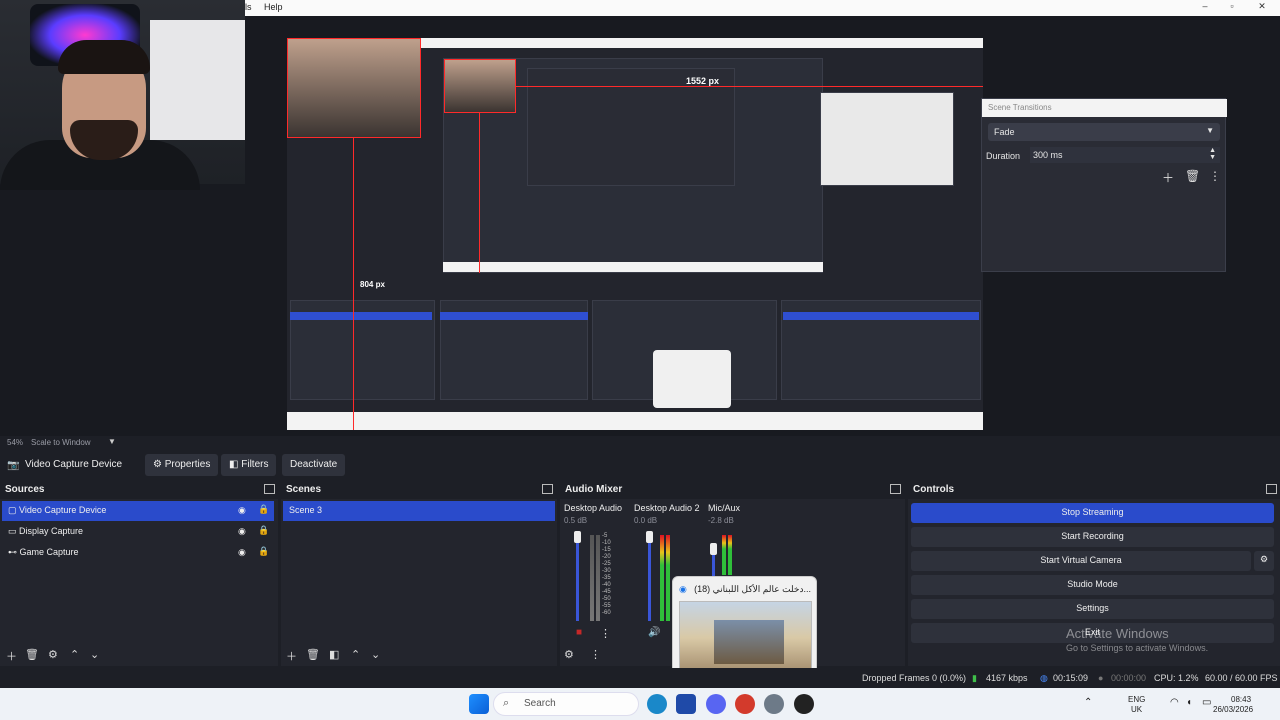 Image resolution: width=1280 pixels, height=720 pixels. Describe the element at coordinates (138, 553) in the screenshot. I see `source-row-game-capture: ⊷ Game Capture ◉ 🔒` at that location.